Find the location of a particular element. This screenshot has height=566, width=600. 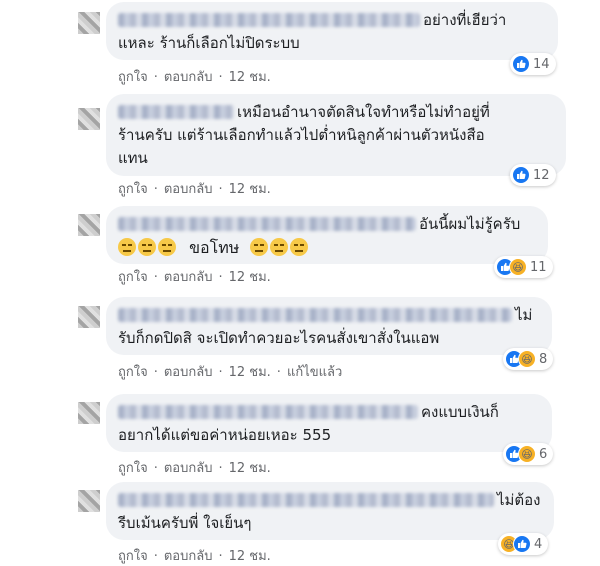

reaction-count: 8 is located at coordinates (543, 359).